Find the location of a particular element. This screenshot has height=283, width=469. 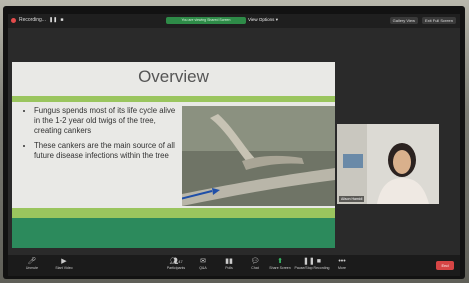

slide-footer-light is located at coordinates (173, 213).